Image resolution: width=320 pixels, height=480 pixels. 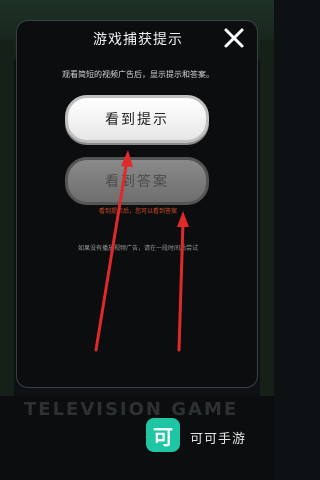 I want to click on close-icon, so click(x=234, y=38).